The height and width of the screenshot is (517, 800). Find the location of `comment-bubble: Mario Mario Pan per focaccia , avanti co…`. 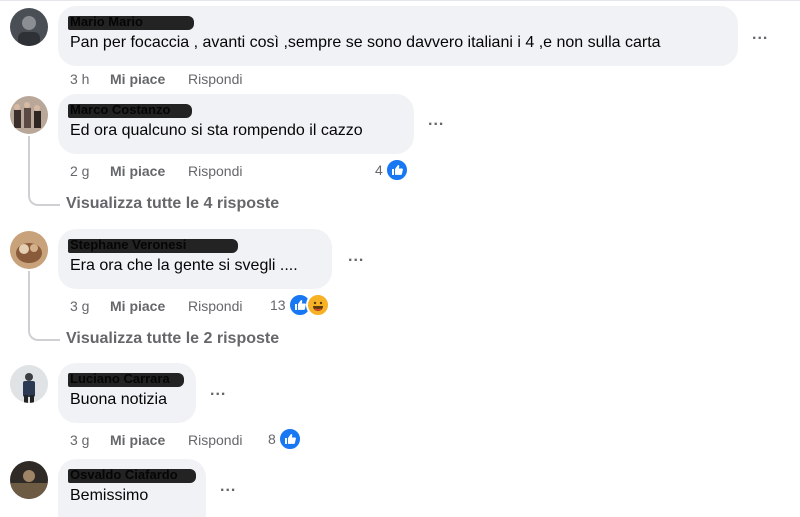

comment-bubble: Mario Mario Pan per focaccia , avanti co… is located at coordinates (398, 36).